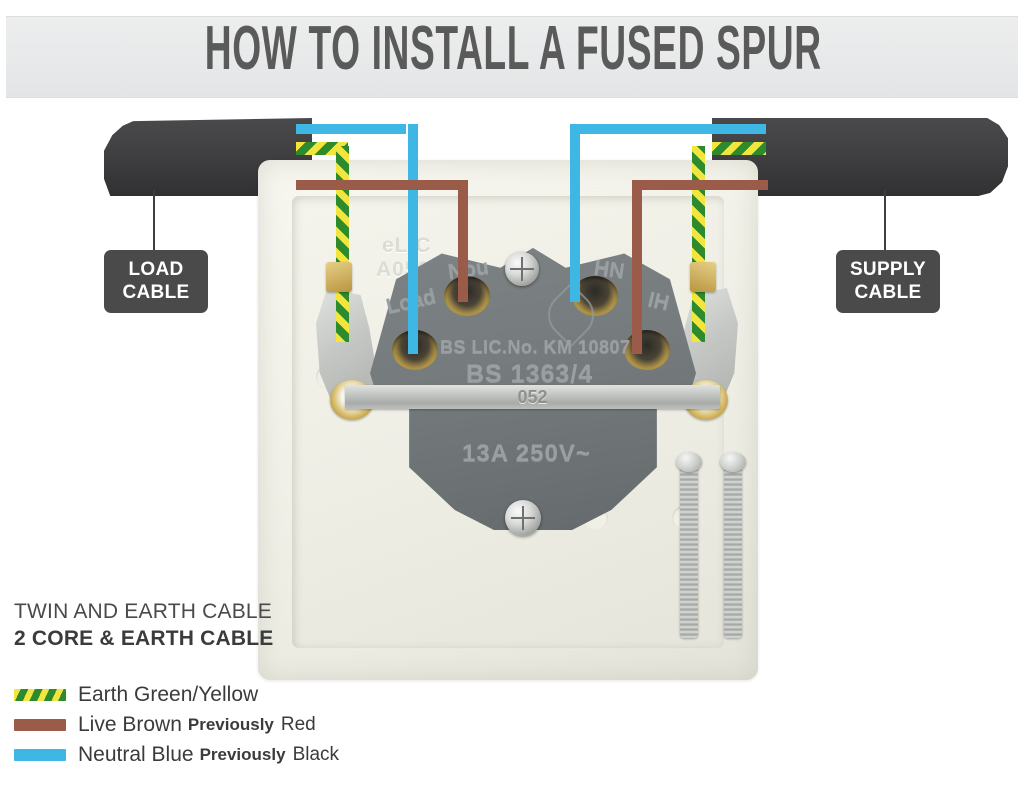 This screenshot has width=1024, height=791. Describe the element at coordinates (733, 552) in the screenshot. I see `fixing-screw-long-right` at that location.